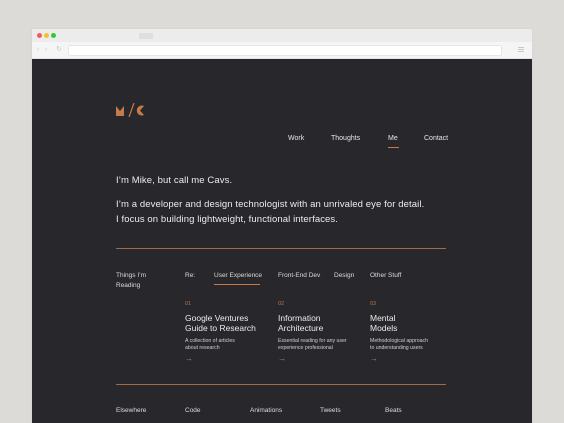 The height and width of the screenshot is (423, 564). I want to click on nav-work: Work, so click(296, 138).